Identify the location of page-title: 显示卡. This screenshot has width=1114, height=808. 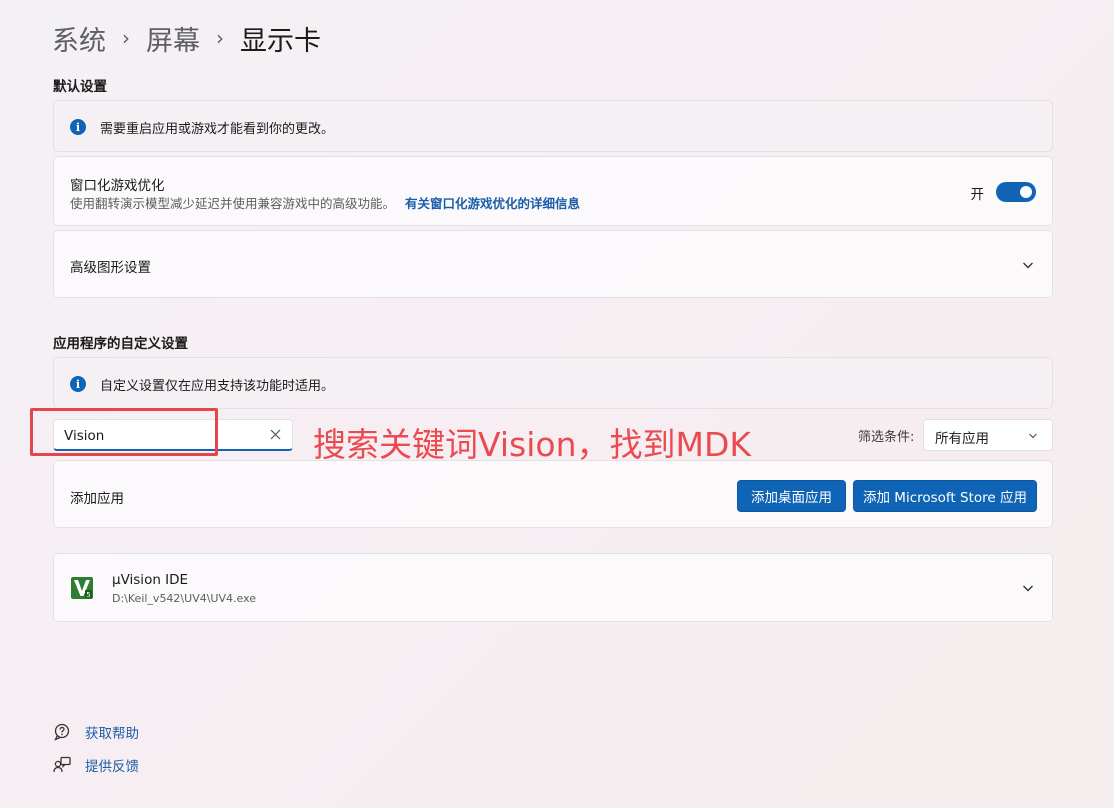
(280, 41).